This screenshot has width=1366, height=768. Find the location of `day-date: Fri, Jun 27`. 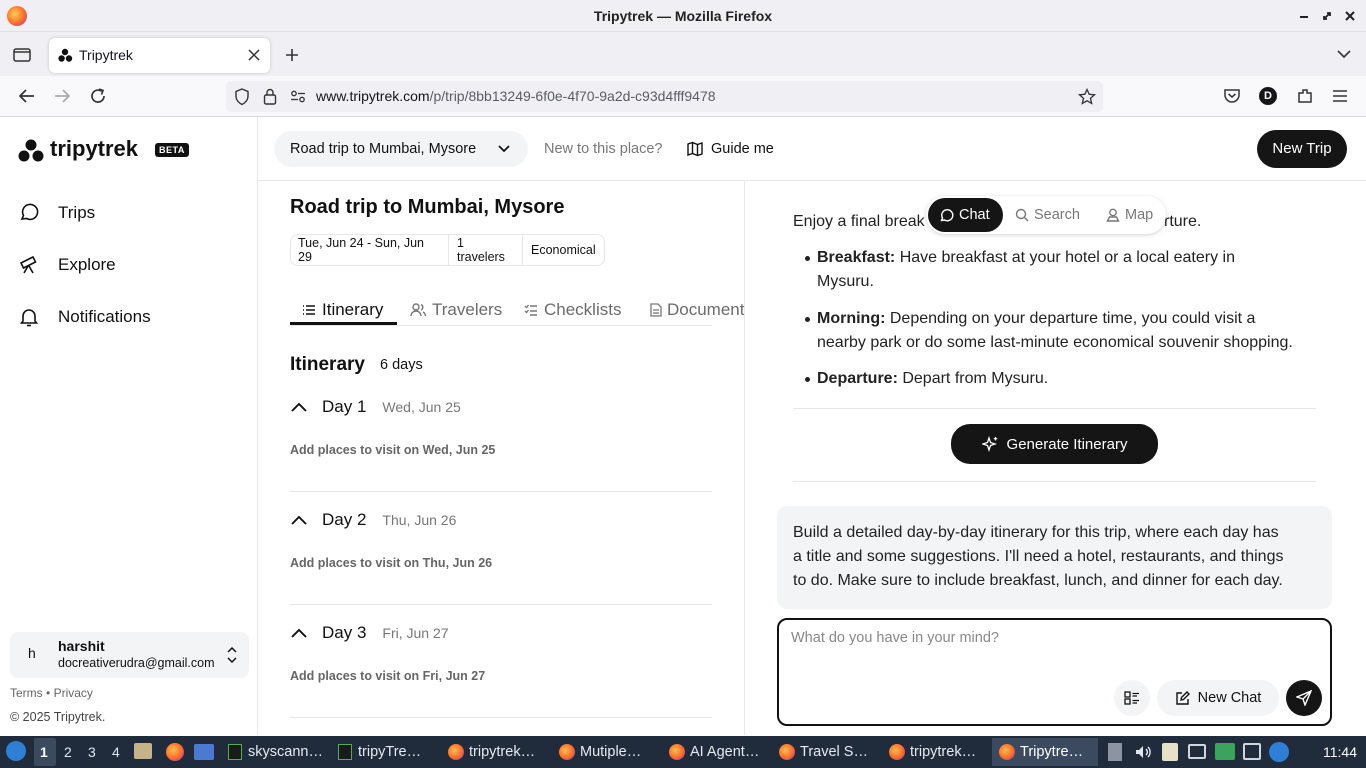

day-date: Fri, Jun 27 is located at coordinates (415, 633).